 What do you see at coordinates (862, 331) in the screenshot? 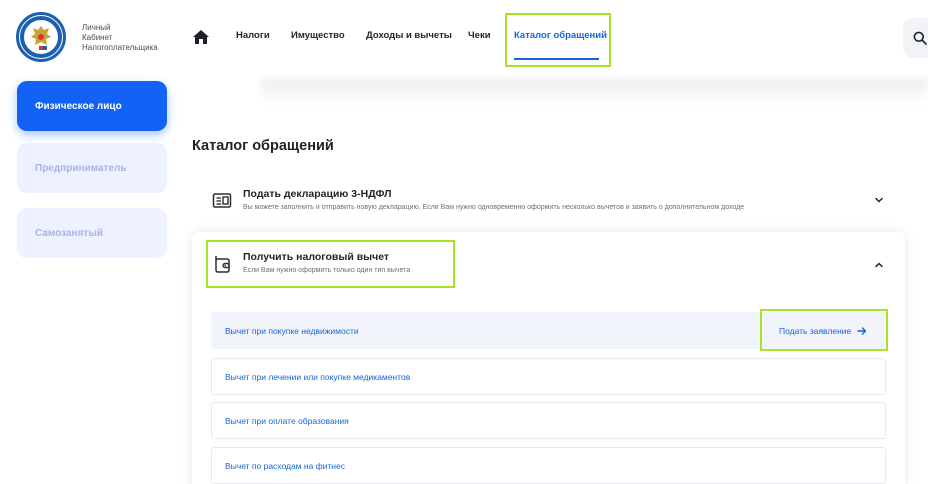
I see `arrow-right-icon` at bounding box center [862, 331].